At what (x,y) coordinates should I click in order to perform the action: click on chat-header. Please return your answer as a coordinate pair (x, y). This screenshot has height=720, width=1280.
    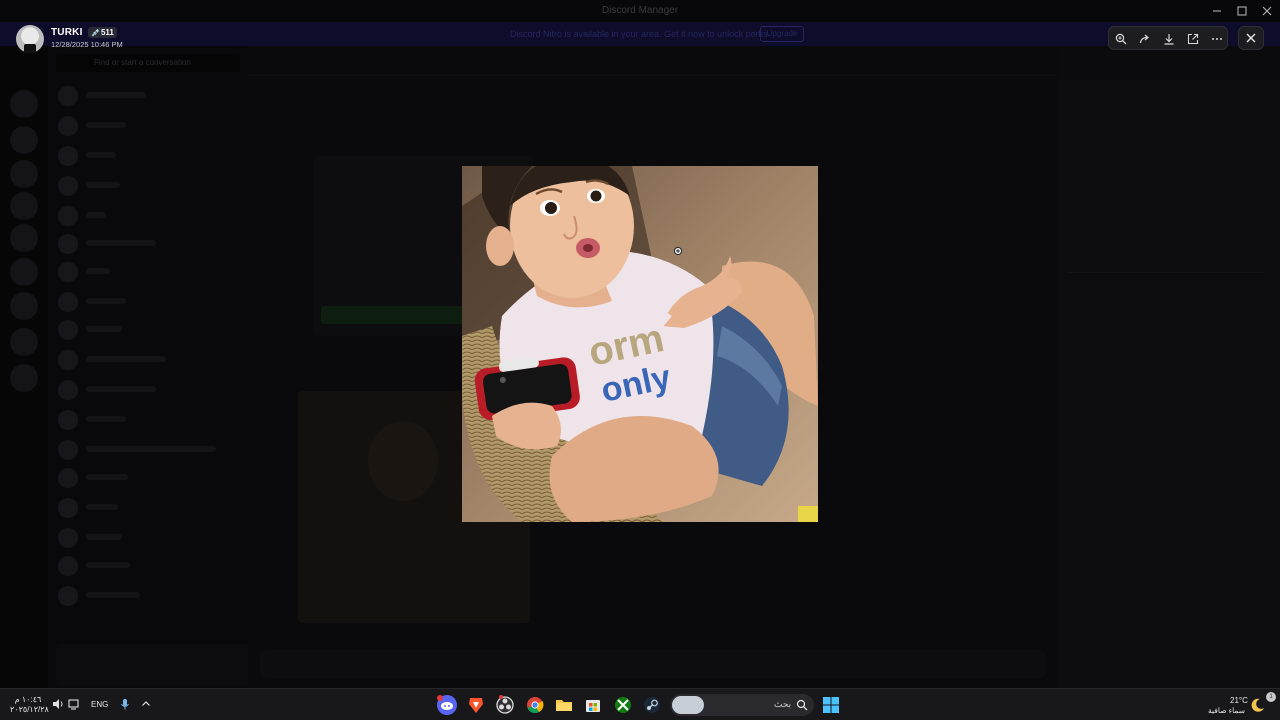
    Looking at the image, I should click on (653, 61).